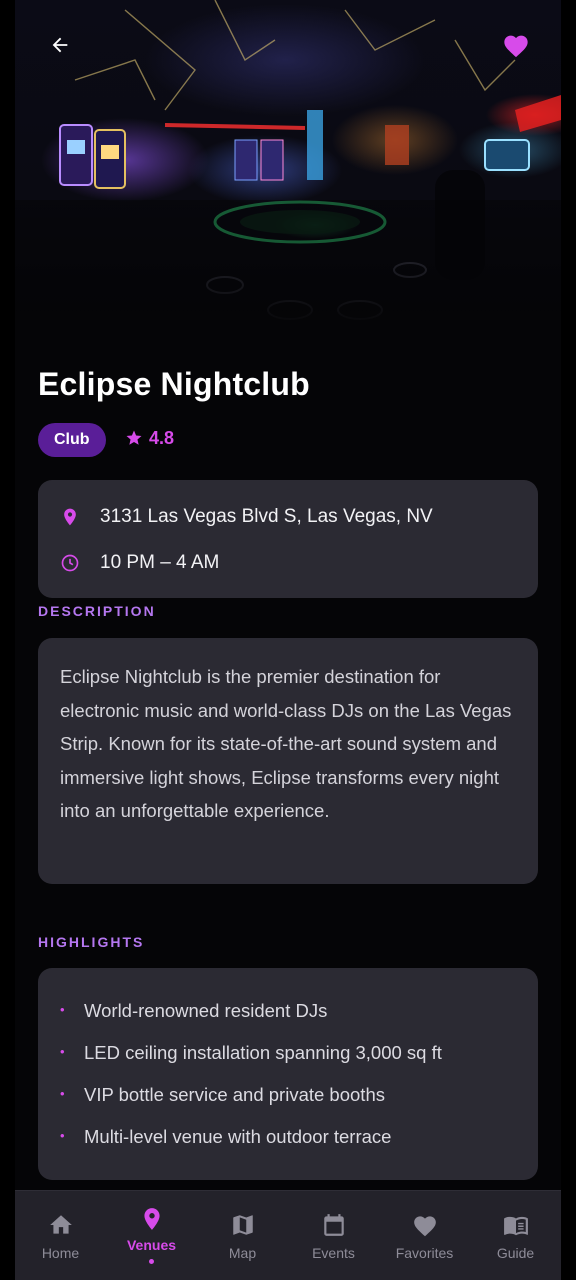 Image resolution: width=576 pixels, height=1280 pixels. What do you see at coordinates (60, 1235) in the screenshot?
I see `nav-item-home: Home` at bounding box center [60, 1235].